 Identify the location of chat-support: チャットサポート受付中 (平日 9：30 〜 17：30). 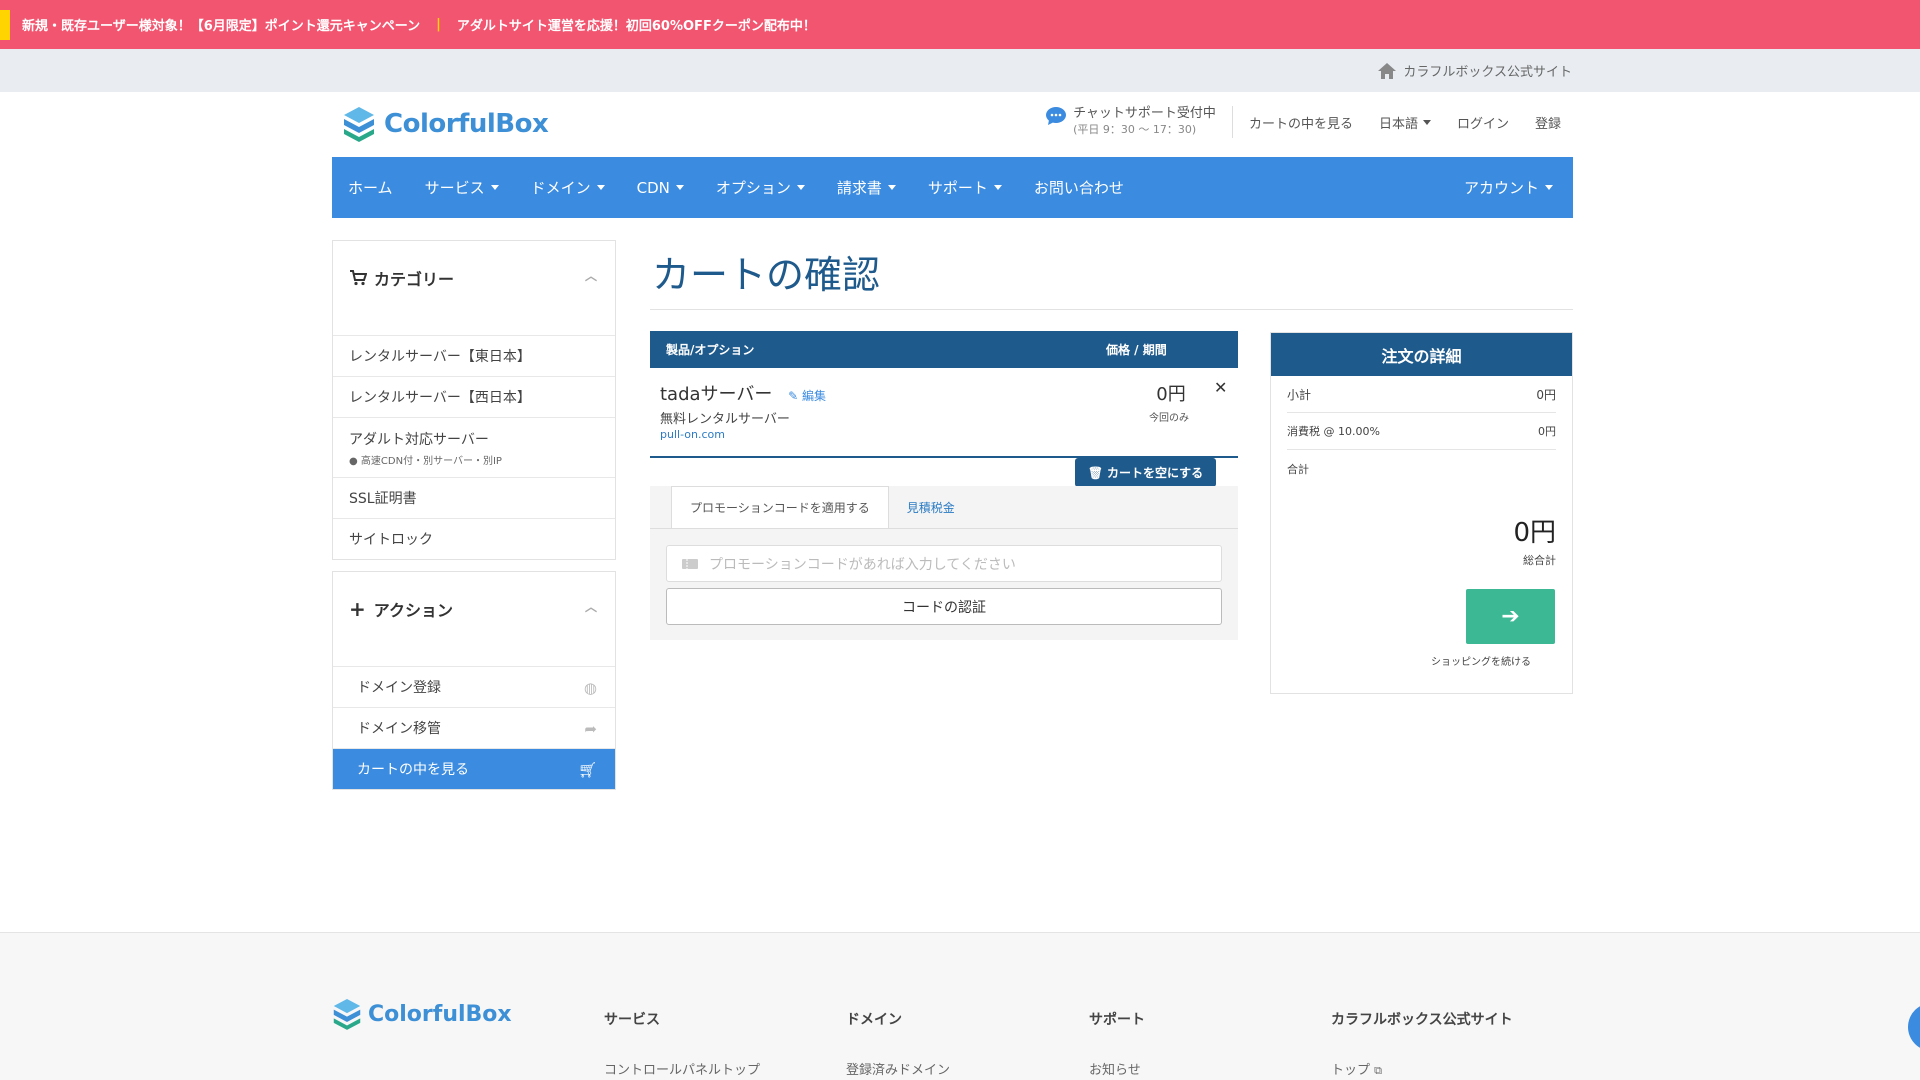
(1139, 122).